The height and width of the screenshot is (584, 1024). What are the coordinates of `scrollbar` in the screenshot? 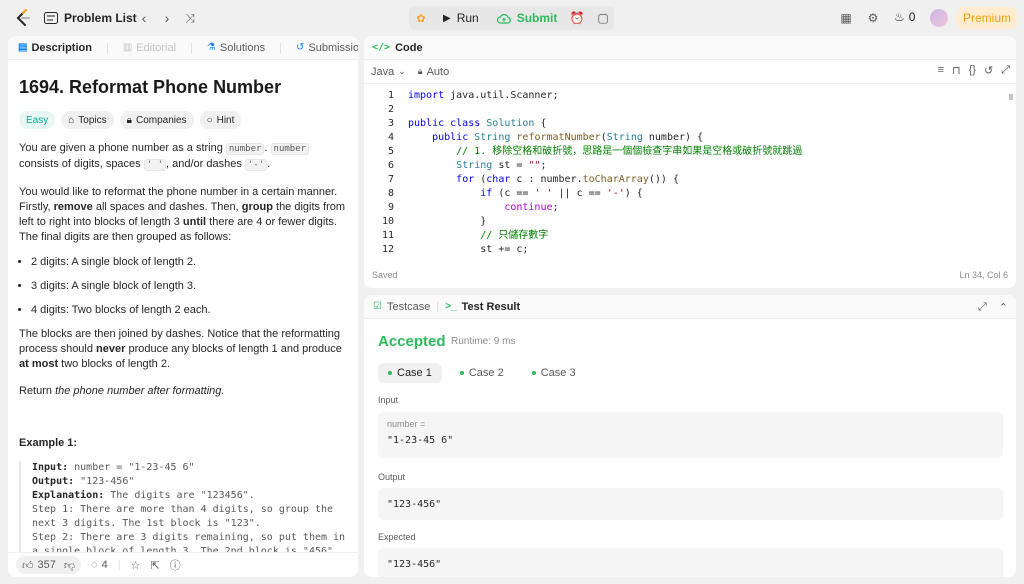 It's located at (1011, 97).